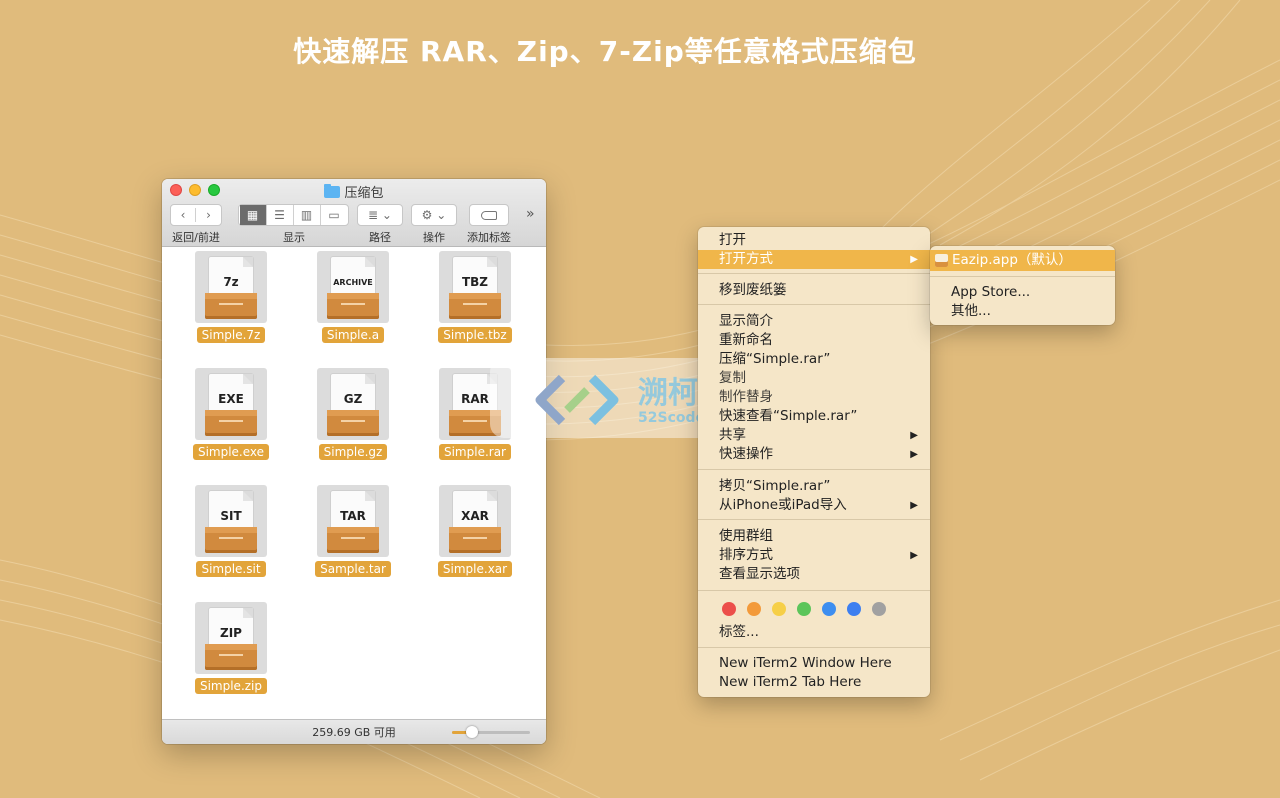  What do you see at coordinates (814, 663) in the screenshot?
I see `menu-item-iterm-window: New iTerm2 Window Here` at bounding box center [814, 663].